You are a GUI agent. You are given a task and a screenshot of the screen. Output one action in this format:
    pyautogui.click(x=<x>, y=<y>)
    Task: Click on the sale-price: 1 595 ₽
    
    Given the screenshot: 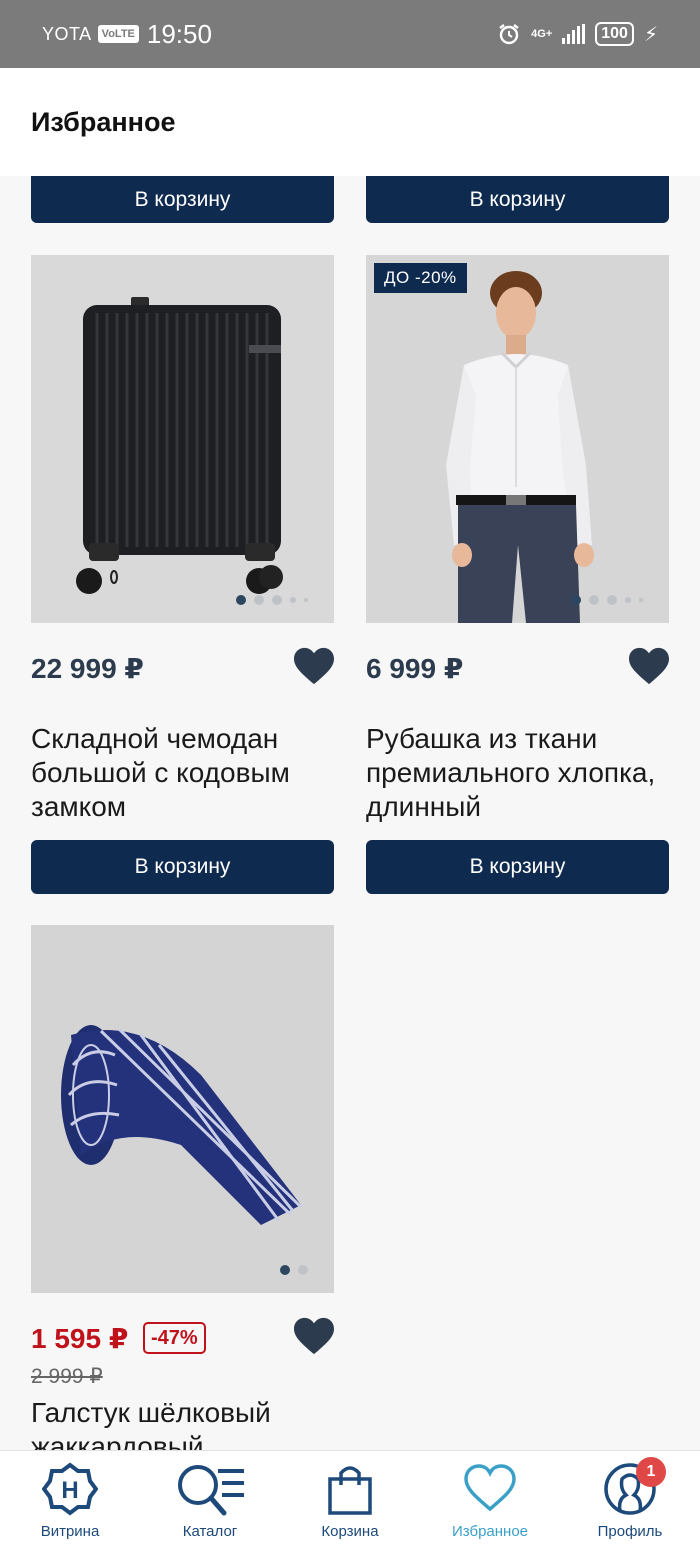 What is the action you would take?
    pyautogui.click(x=80, y=1338)
    